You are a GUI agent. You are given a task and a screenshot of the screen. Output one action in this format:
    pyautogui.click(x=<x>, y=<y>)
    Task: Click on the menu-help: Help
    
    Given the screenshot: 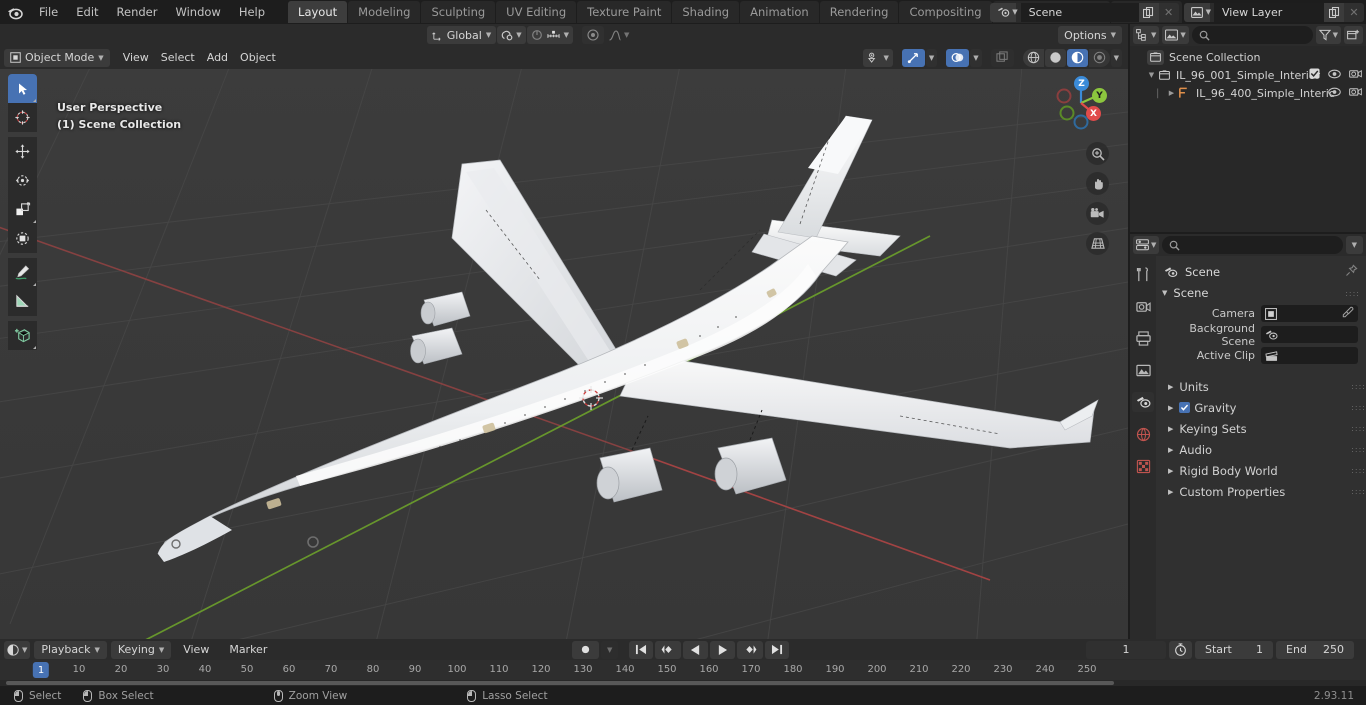 What is the action you would take?
    pyautogui.click(x=252, y=12)
    